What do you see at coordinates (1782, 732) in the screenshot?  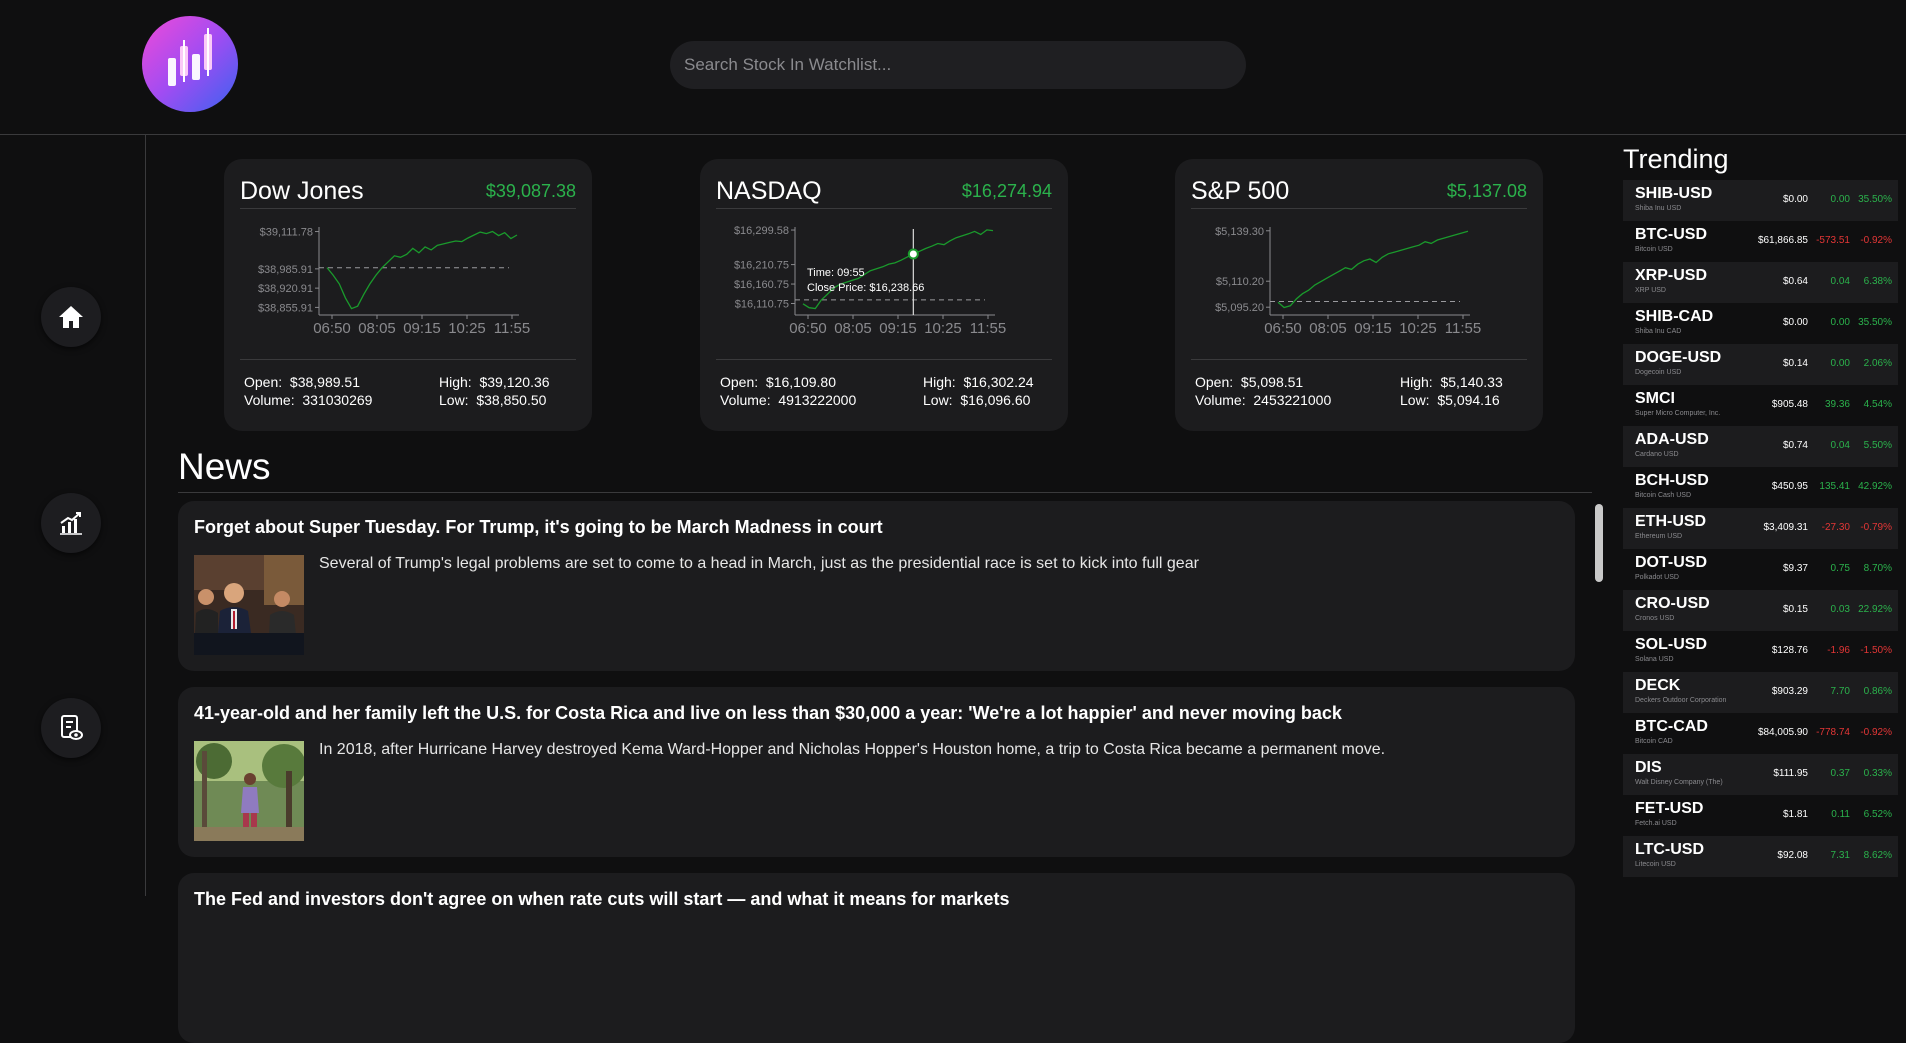 I see `ticker-price: $84,005.90` at bounding box center [1782, 732].